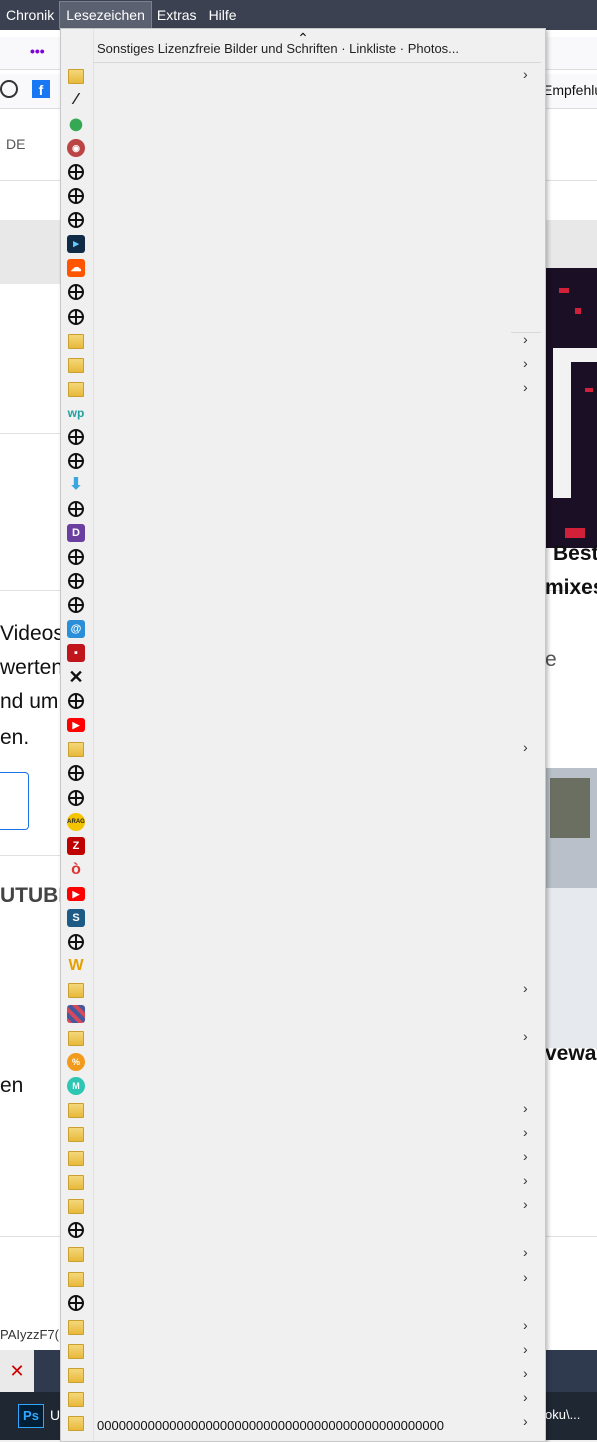 This screenshot has width=597, height=1442. I want to click on menu-extras: Extras, so click(177, 15).